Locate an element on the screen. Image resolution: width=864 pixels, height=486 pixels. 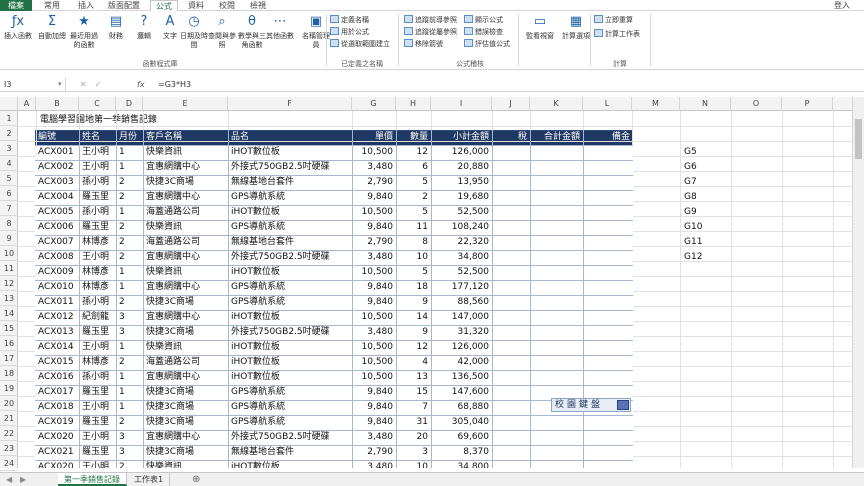
table-cell: ACX006 is located at coordinates (57, 227).